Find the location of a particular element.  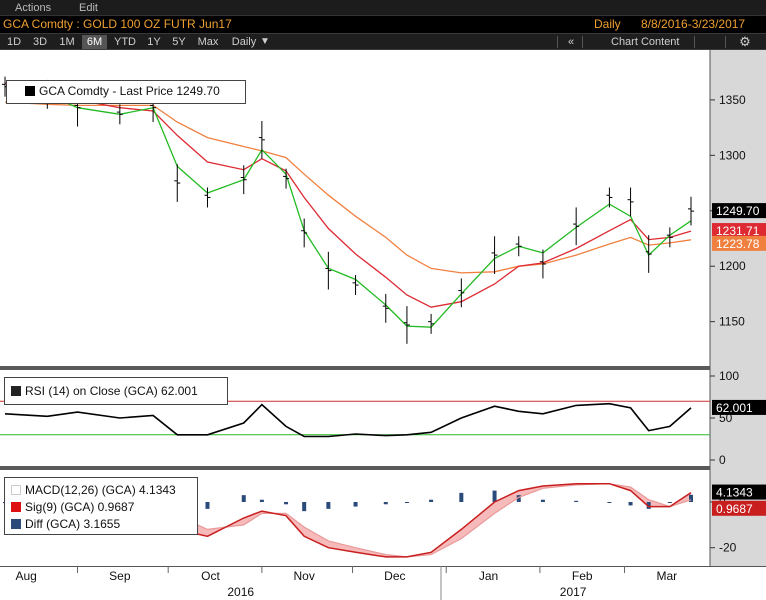

price-legend: GCA Comdty - Last Price 1249.70 is located at coordinates (126, 92).